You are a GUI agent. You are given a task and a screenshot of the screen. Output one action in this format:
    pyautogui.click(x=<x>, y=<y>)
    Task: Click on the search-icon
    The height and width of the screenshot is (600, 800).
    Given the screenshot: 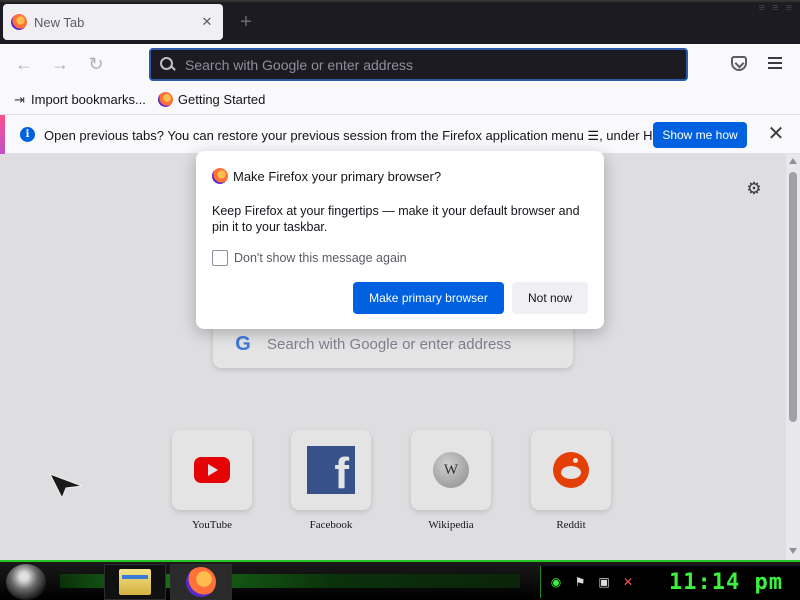 What is the action you would take?
    pyautogui.click(x=168, y=65)
    